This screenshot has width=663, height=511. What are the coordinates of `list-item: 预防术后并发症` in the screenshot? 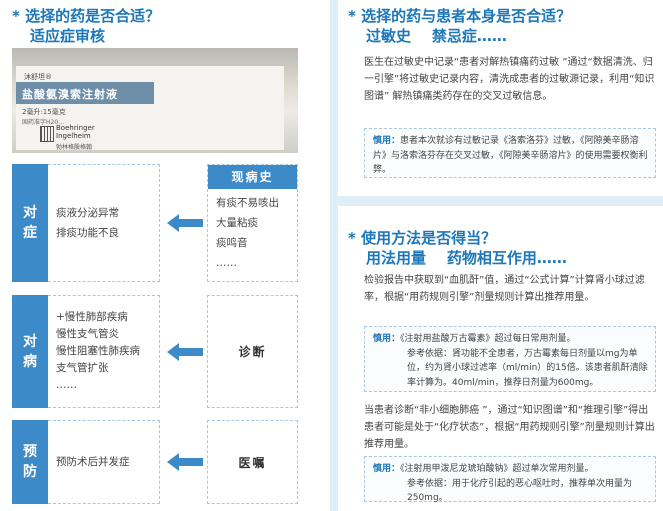 It's located at (93, 462).